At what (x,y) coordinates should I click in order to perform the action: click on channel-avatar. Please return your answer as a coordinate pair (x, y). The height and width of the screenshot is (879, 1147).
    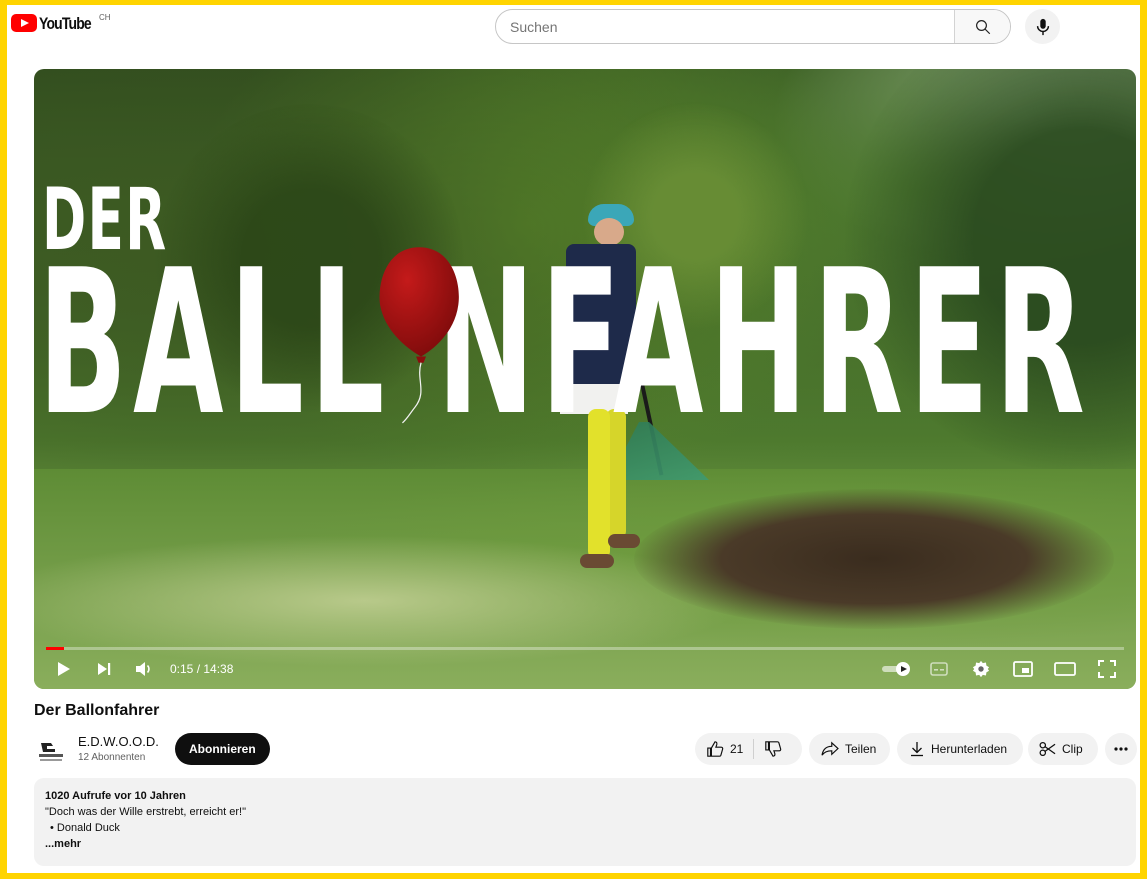
    Looking at the image, I should click on (51, 751).